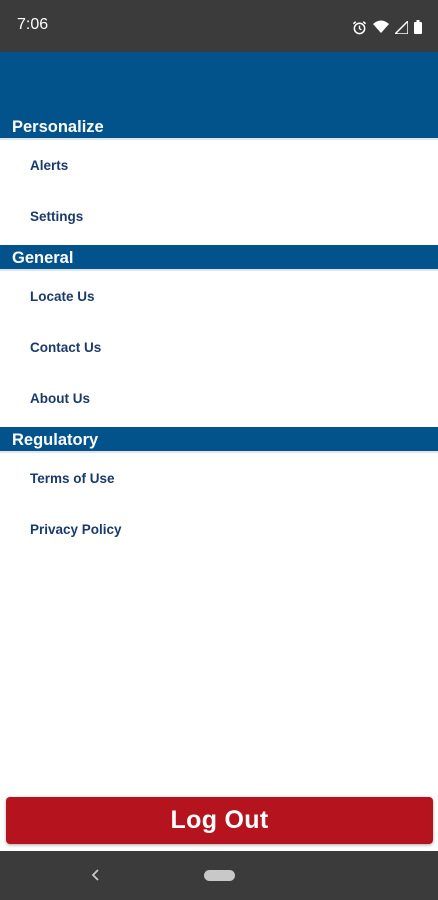  I want to click on menu-item-terms-of-use: Terms of Use, so click(219, 478).